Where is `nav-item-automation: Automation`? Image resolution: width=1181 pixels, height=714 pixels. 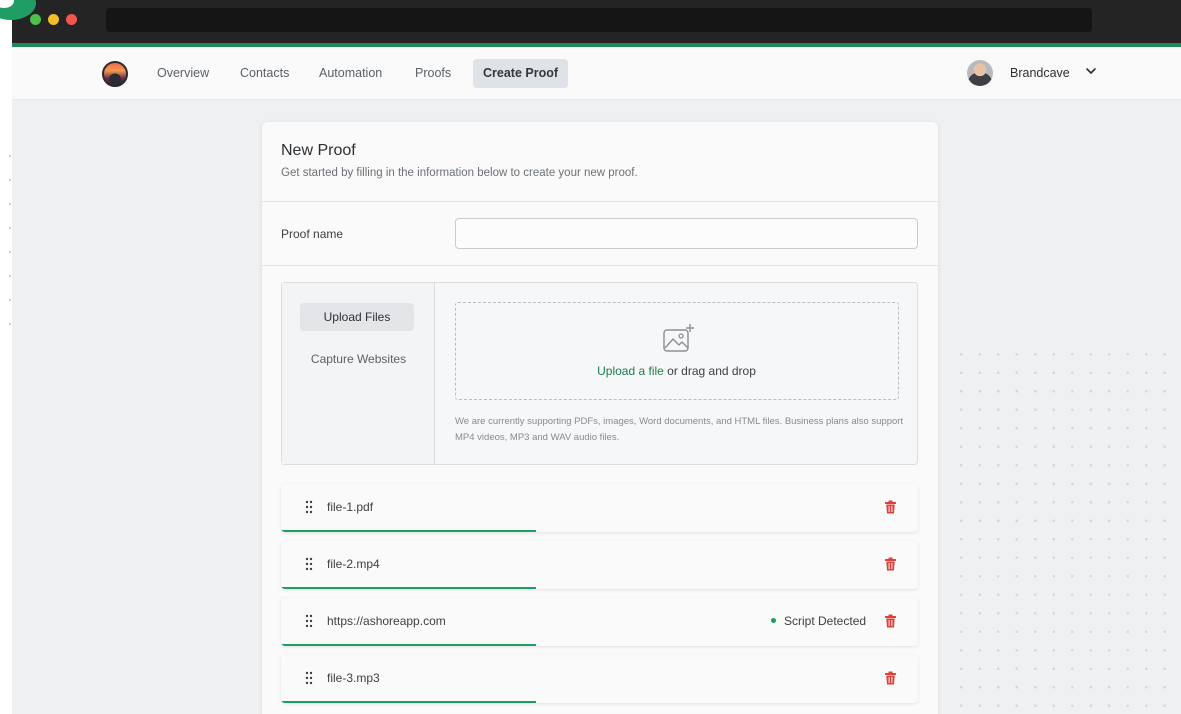
nav-item-automation: Automation is located at coordinates (350, 73).